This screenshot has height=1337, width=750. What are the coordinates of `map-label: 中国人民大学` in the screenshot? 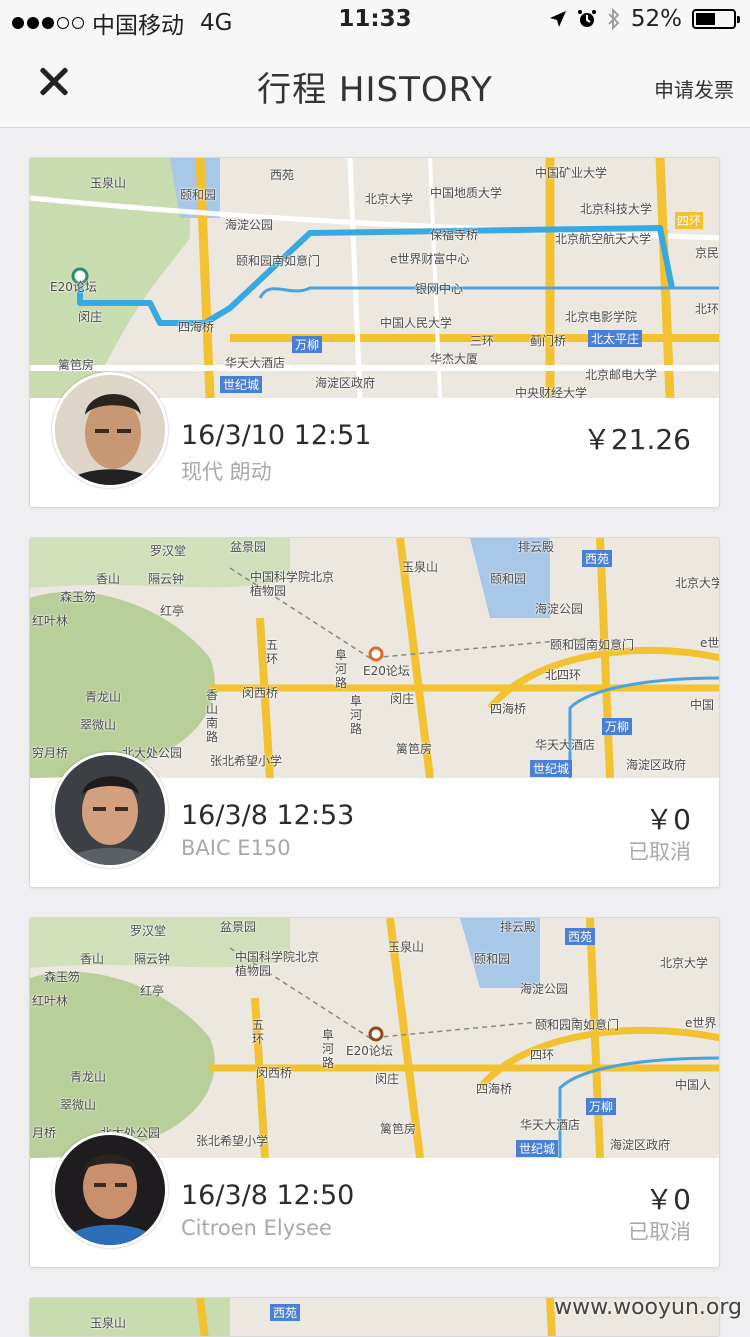 It's located at (416, 322).